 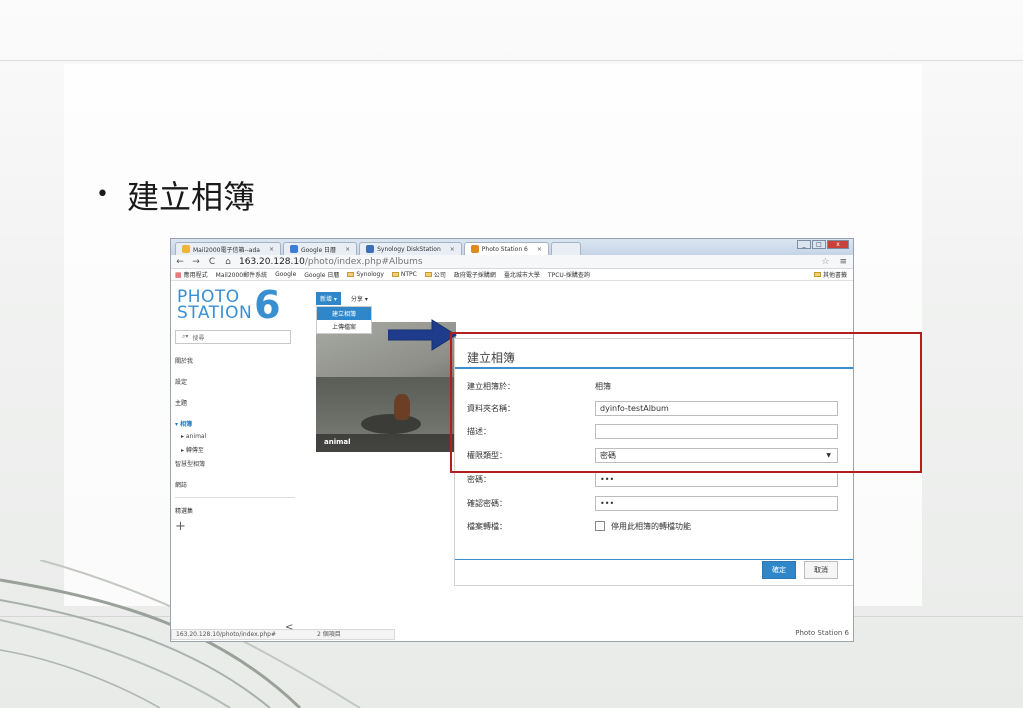 I want to click on tab-google-calendar: Google 日曆 ×, so click(x=320, y=248).